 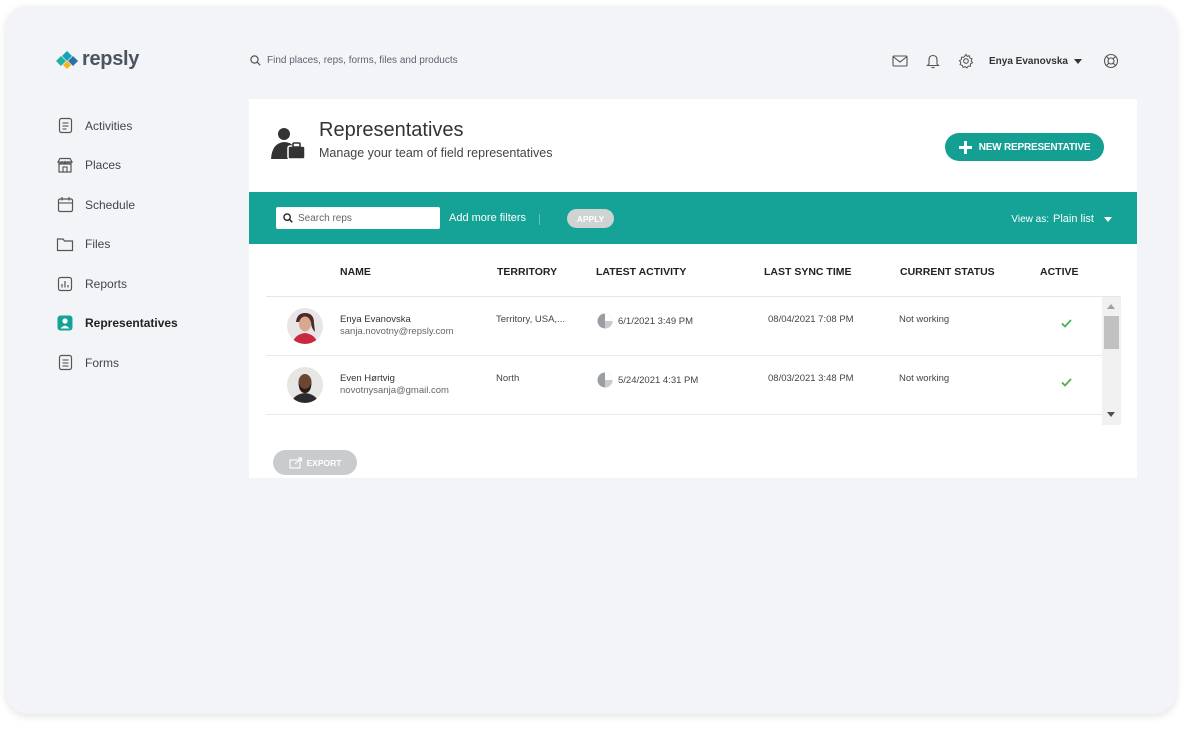 I want to click on rep-last-sync: 08/04/2021 7:08 PM, so click(x=811, y=319).